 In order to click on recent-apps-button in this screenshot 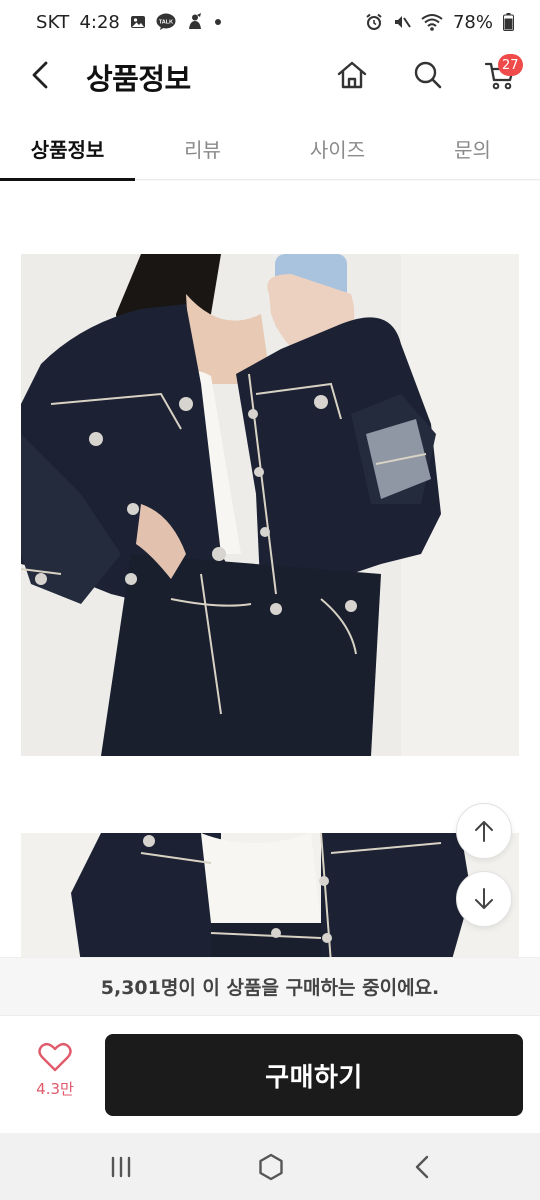, I will do `click(121, 1167)`.